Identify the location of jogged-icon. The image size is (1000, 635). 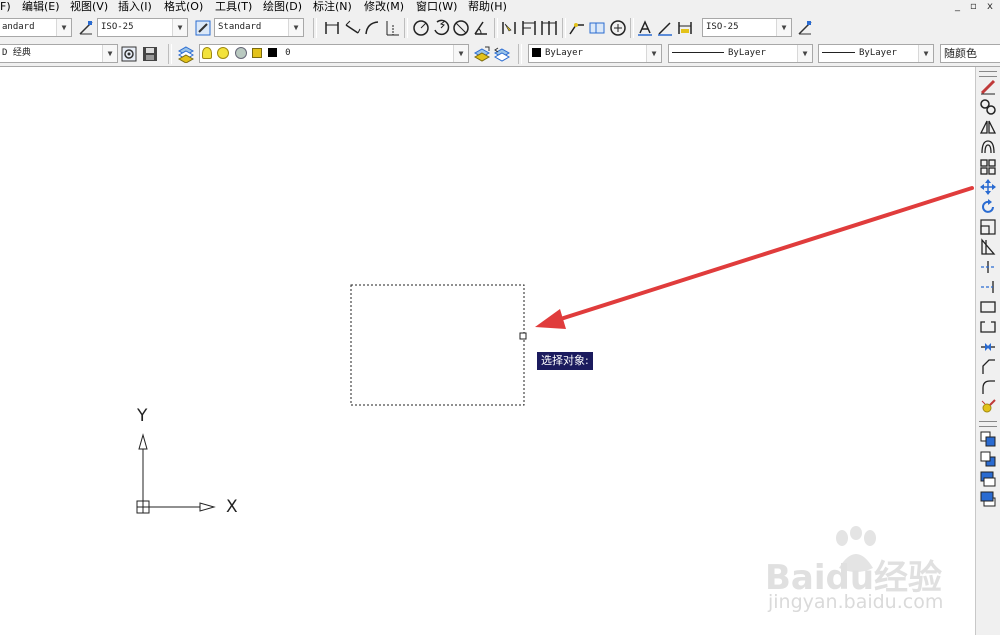
(441, 28).